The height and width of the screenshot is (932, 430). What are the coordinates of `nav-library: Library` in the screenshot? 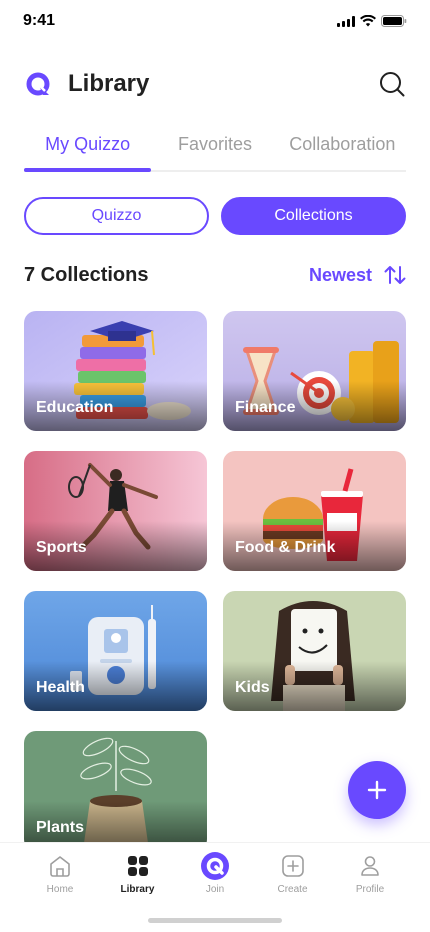 It's located at (138, 874).